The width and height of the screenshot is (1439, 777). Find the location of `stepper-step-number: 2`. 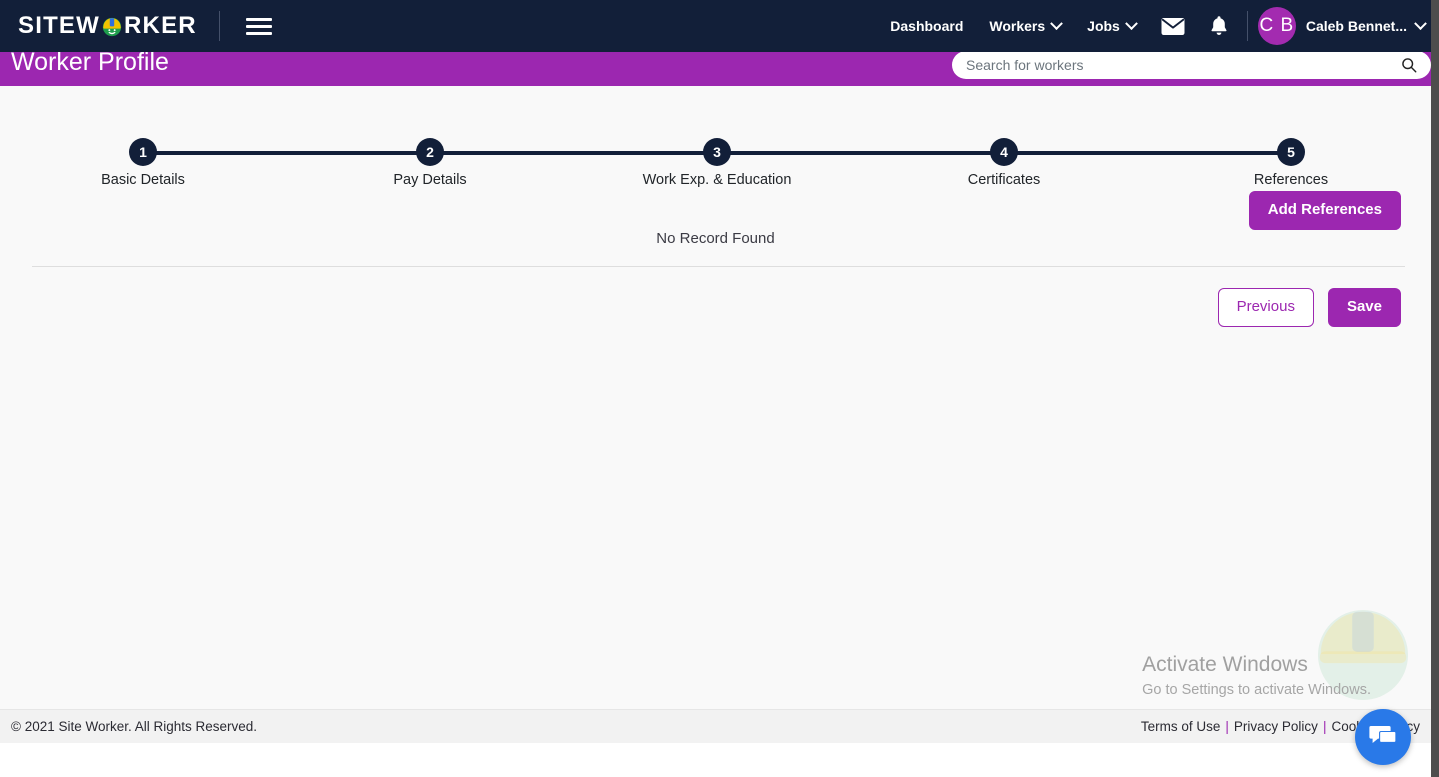

stepper-step-number: 2 is located at coordinates (430, 152).